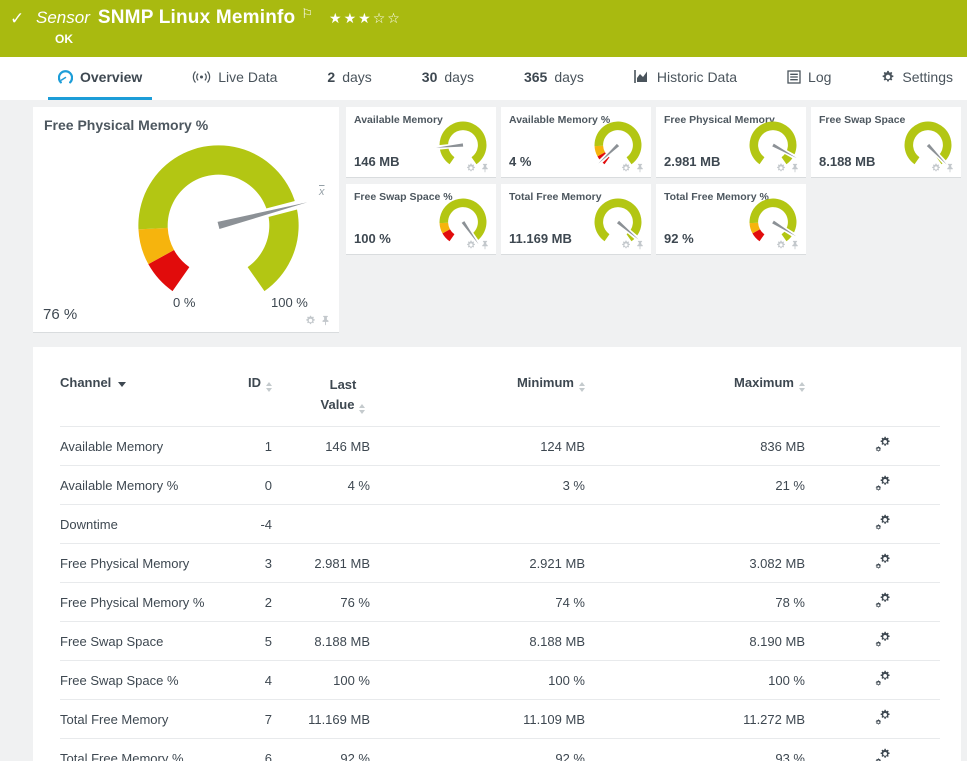  What do you see at coordinates (246, 719) in the screenshot?
I see `channel-id: 7` at bounding box center [246, 719].